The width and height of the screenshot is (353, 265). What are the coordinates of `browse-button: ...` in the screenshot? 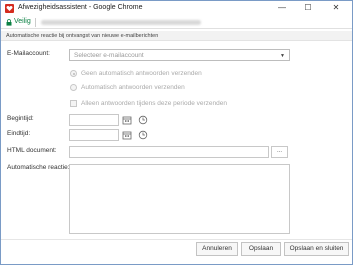 It's located at (279, 152).